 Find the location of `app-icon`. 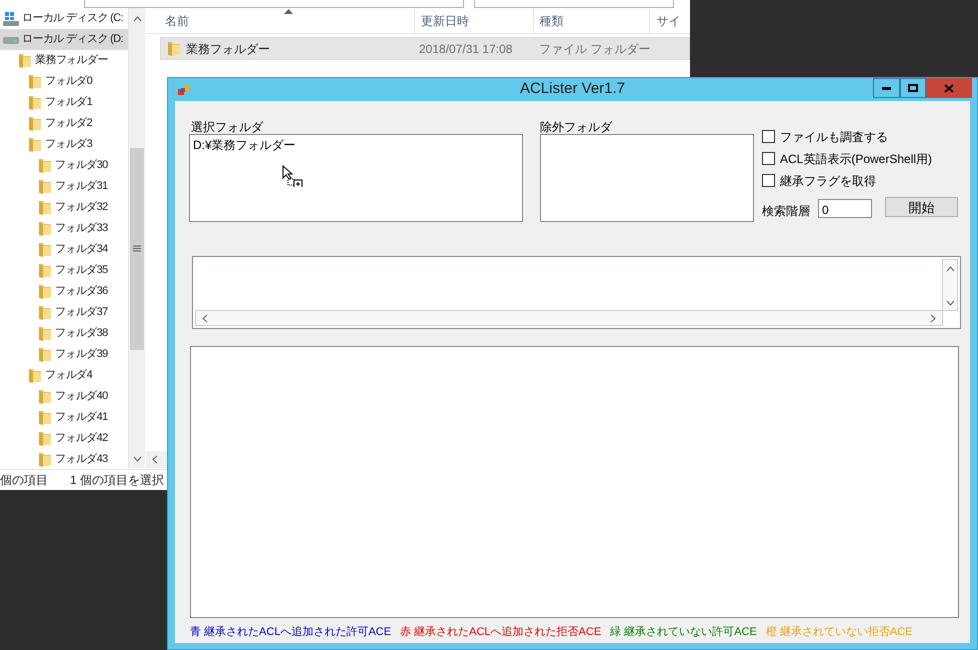

app-icon is located at coordinates (184, 90).